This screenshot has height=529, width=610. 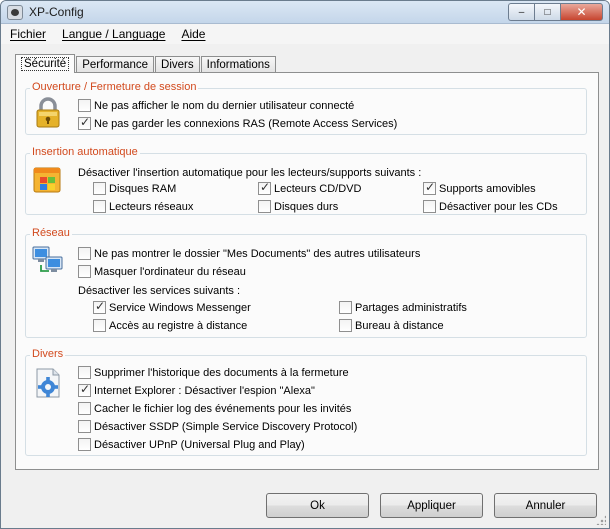 I want to click on group-title-network: Réseau, so click(x=51, y=233).